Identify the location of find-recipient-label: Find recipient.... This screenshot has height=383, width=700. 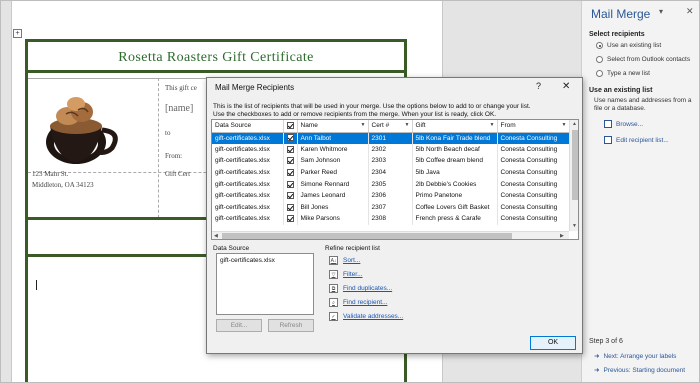
(365, 302).